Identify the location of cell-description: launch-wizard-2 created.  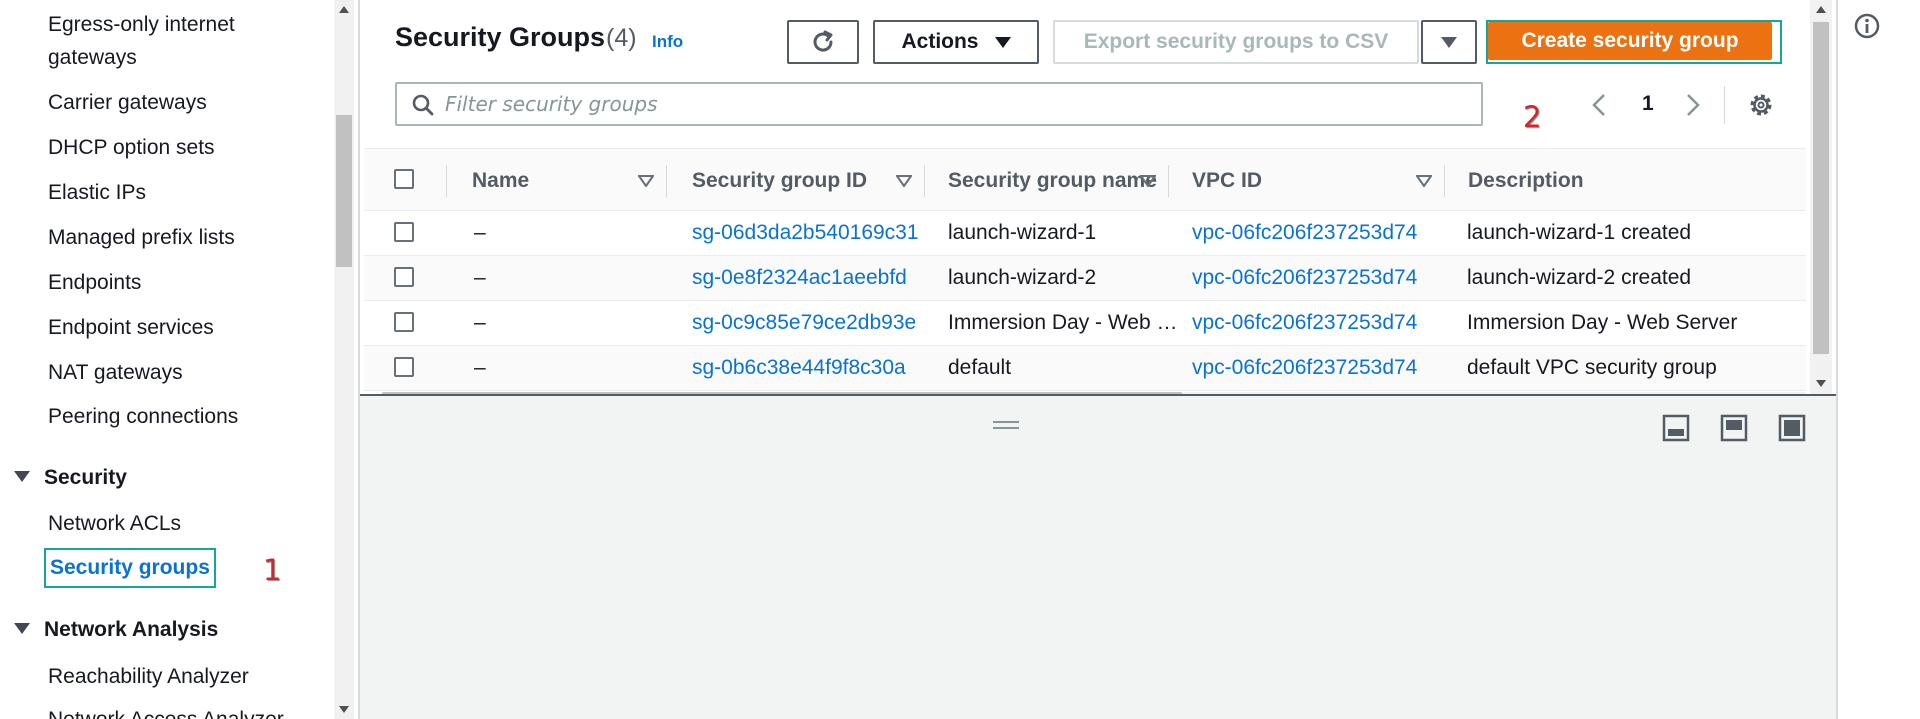
(1579, 277).